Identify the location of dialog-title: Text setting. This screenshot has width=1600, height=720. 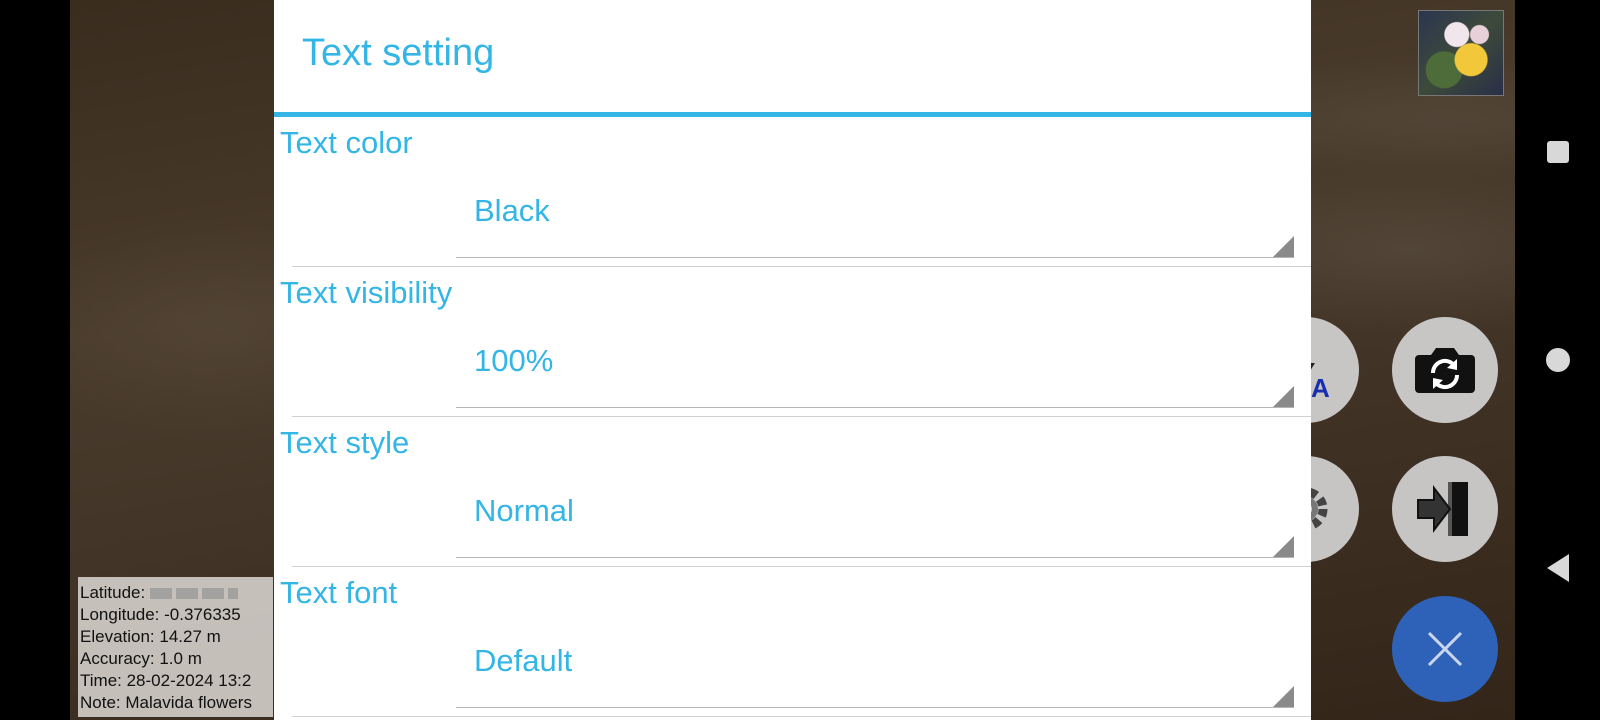
(398, 53).